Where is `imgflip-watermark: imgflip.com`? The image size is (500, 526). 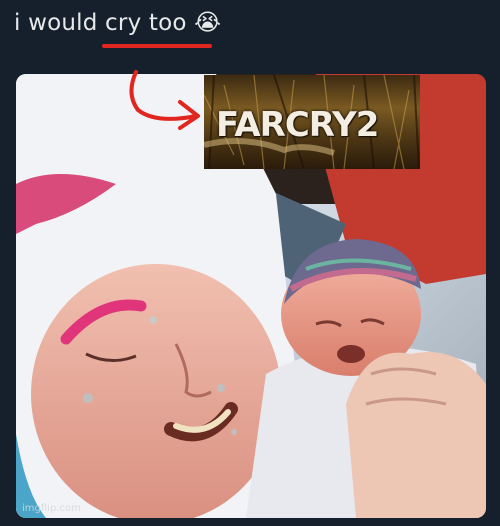
imgflip-watermark: imgflip.com is located at coordinates (51, 508).